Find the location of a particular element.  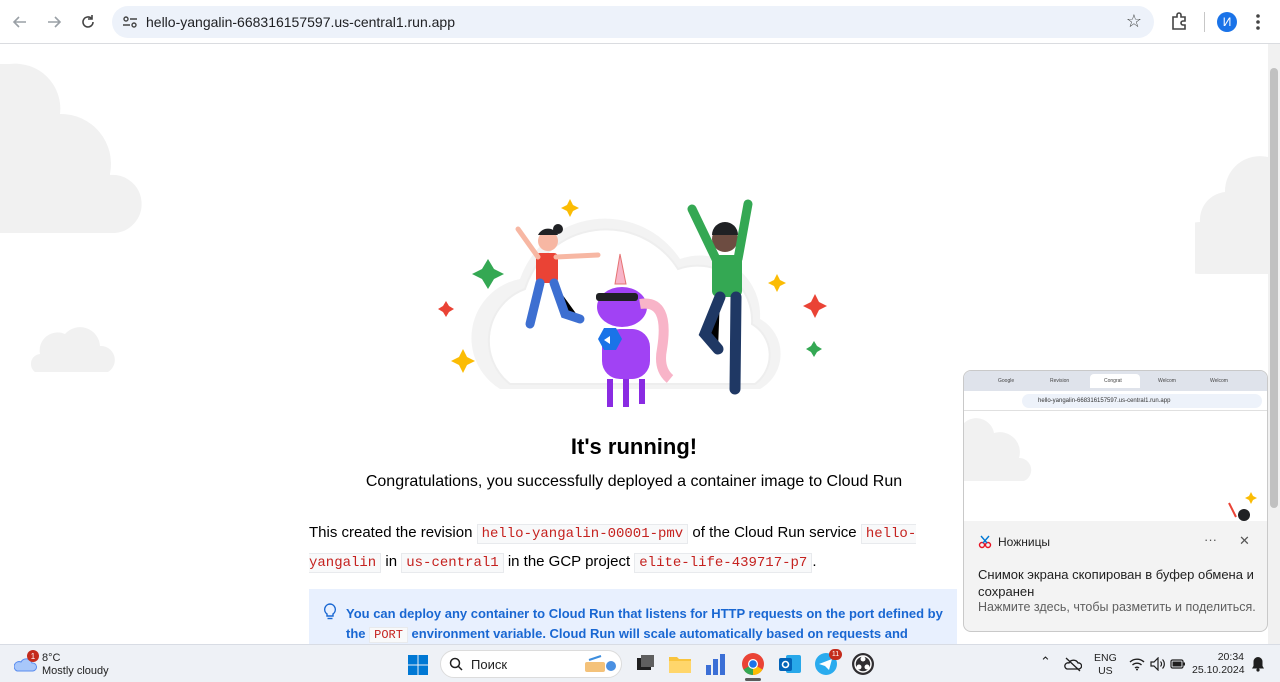

outlook-icon is located at coordinates (790, 664).